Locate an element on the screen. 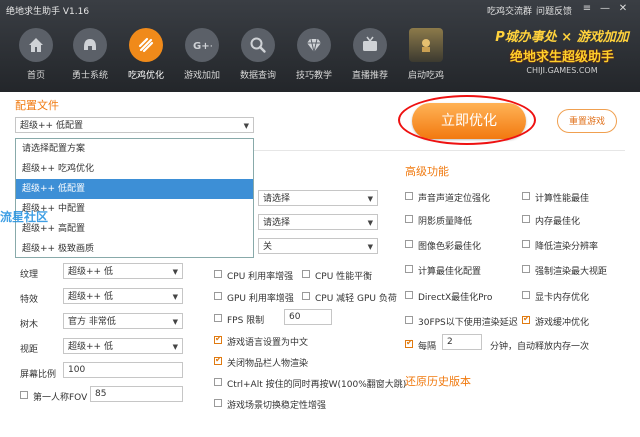  fov-label: 第一人称FOV is located at coordinates (60, 398).